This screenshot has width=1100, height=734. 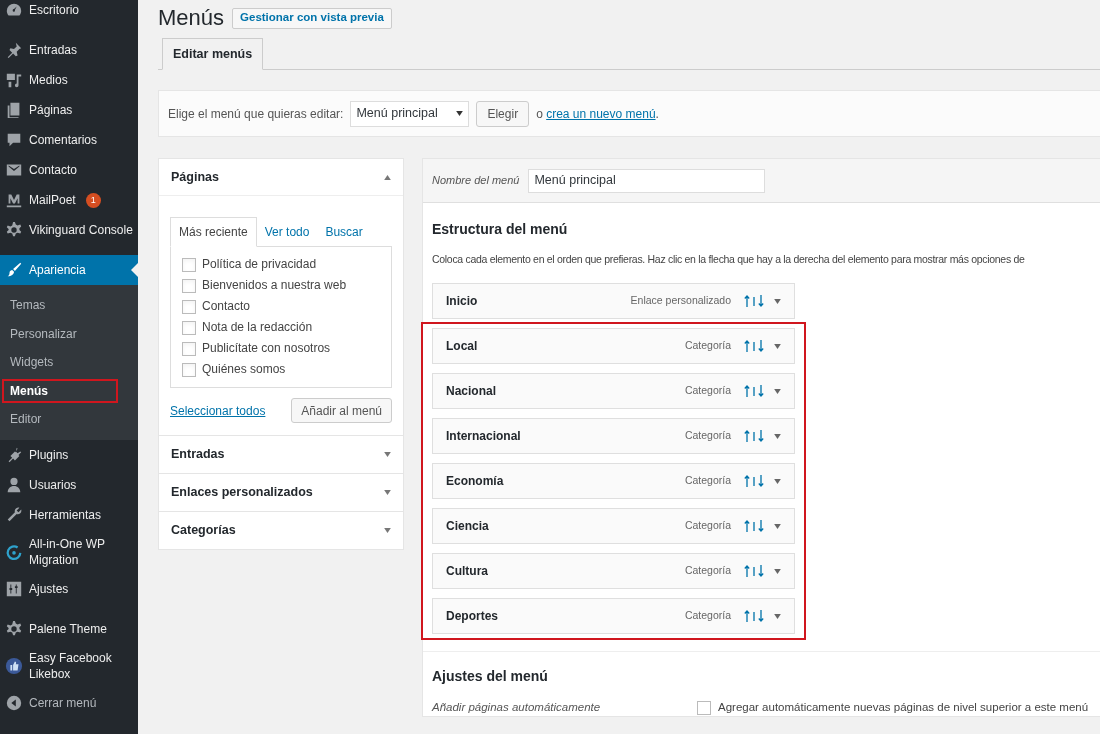 What do you see at coordinates (344, 232) in the screenshot?
I see `panel-tab: Buscar` at bounding box center [344, 232].